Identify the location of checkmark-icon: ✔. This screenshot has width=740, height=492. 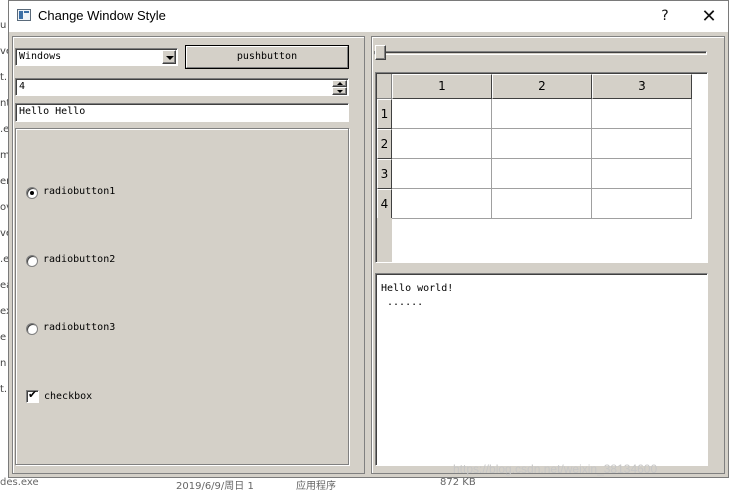
(33, 394).